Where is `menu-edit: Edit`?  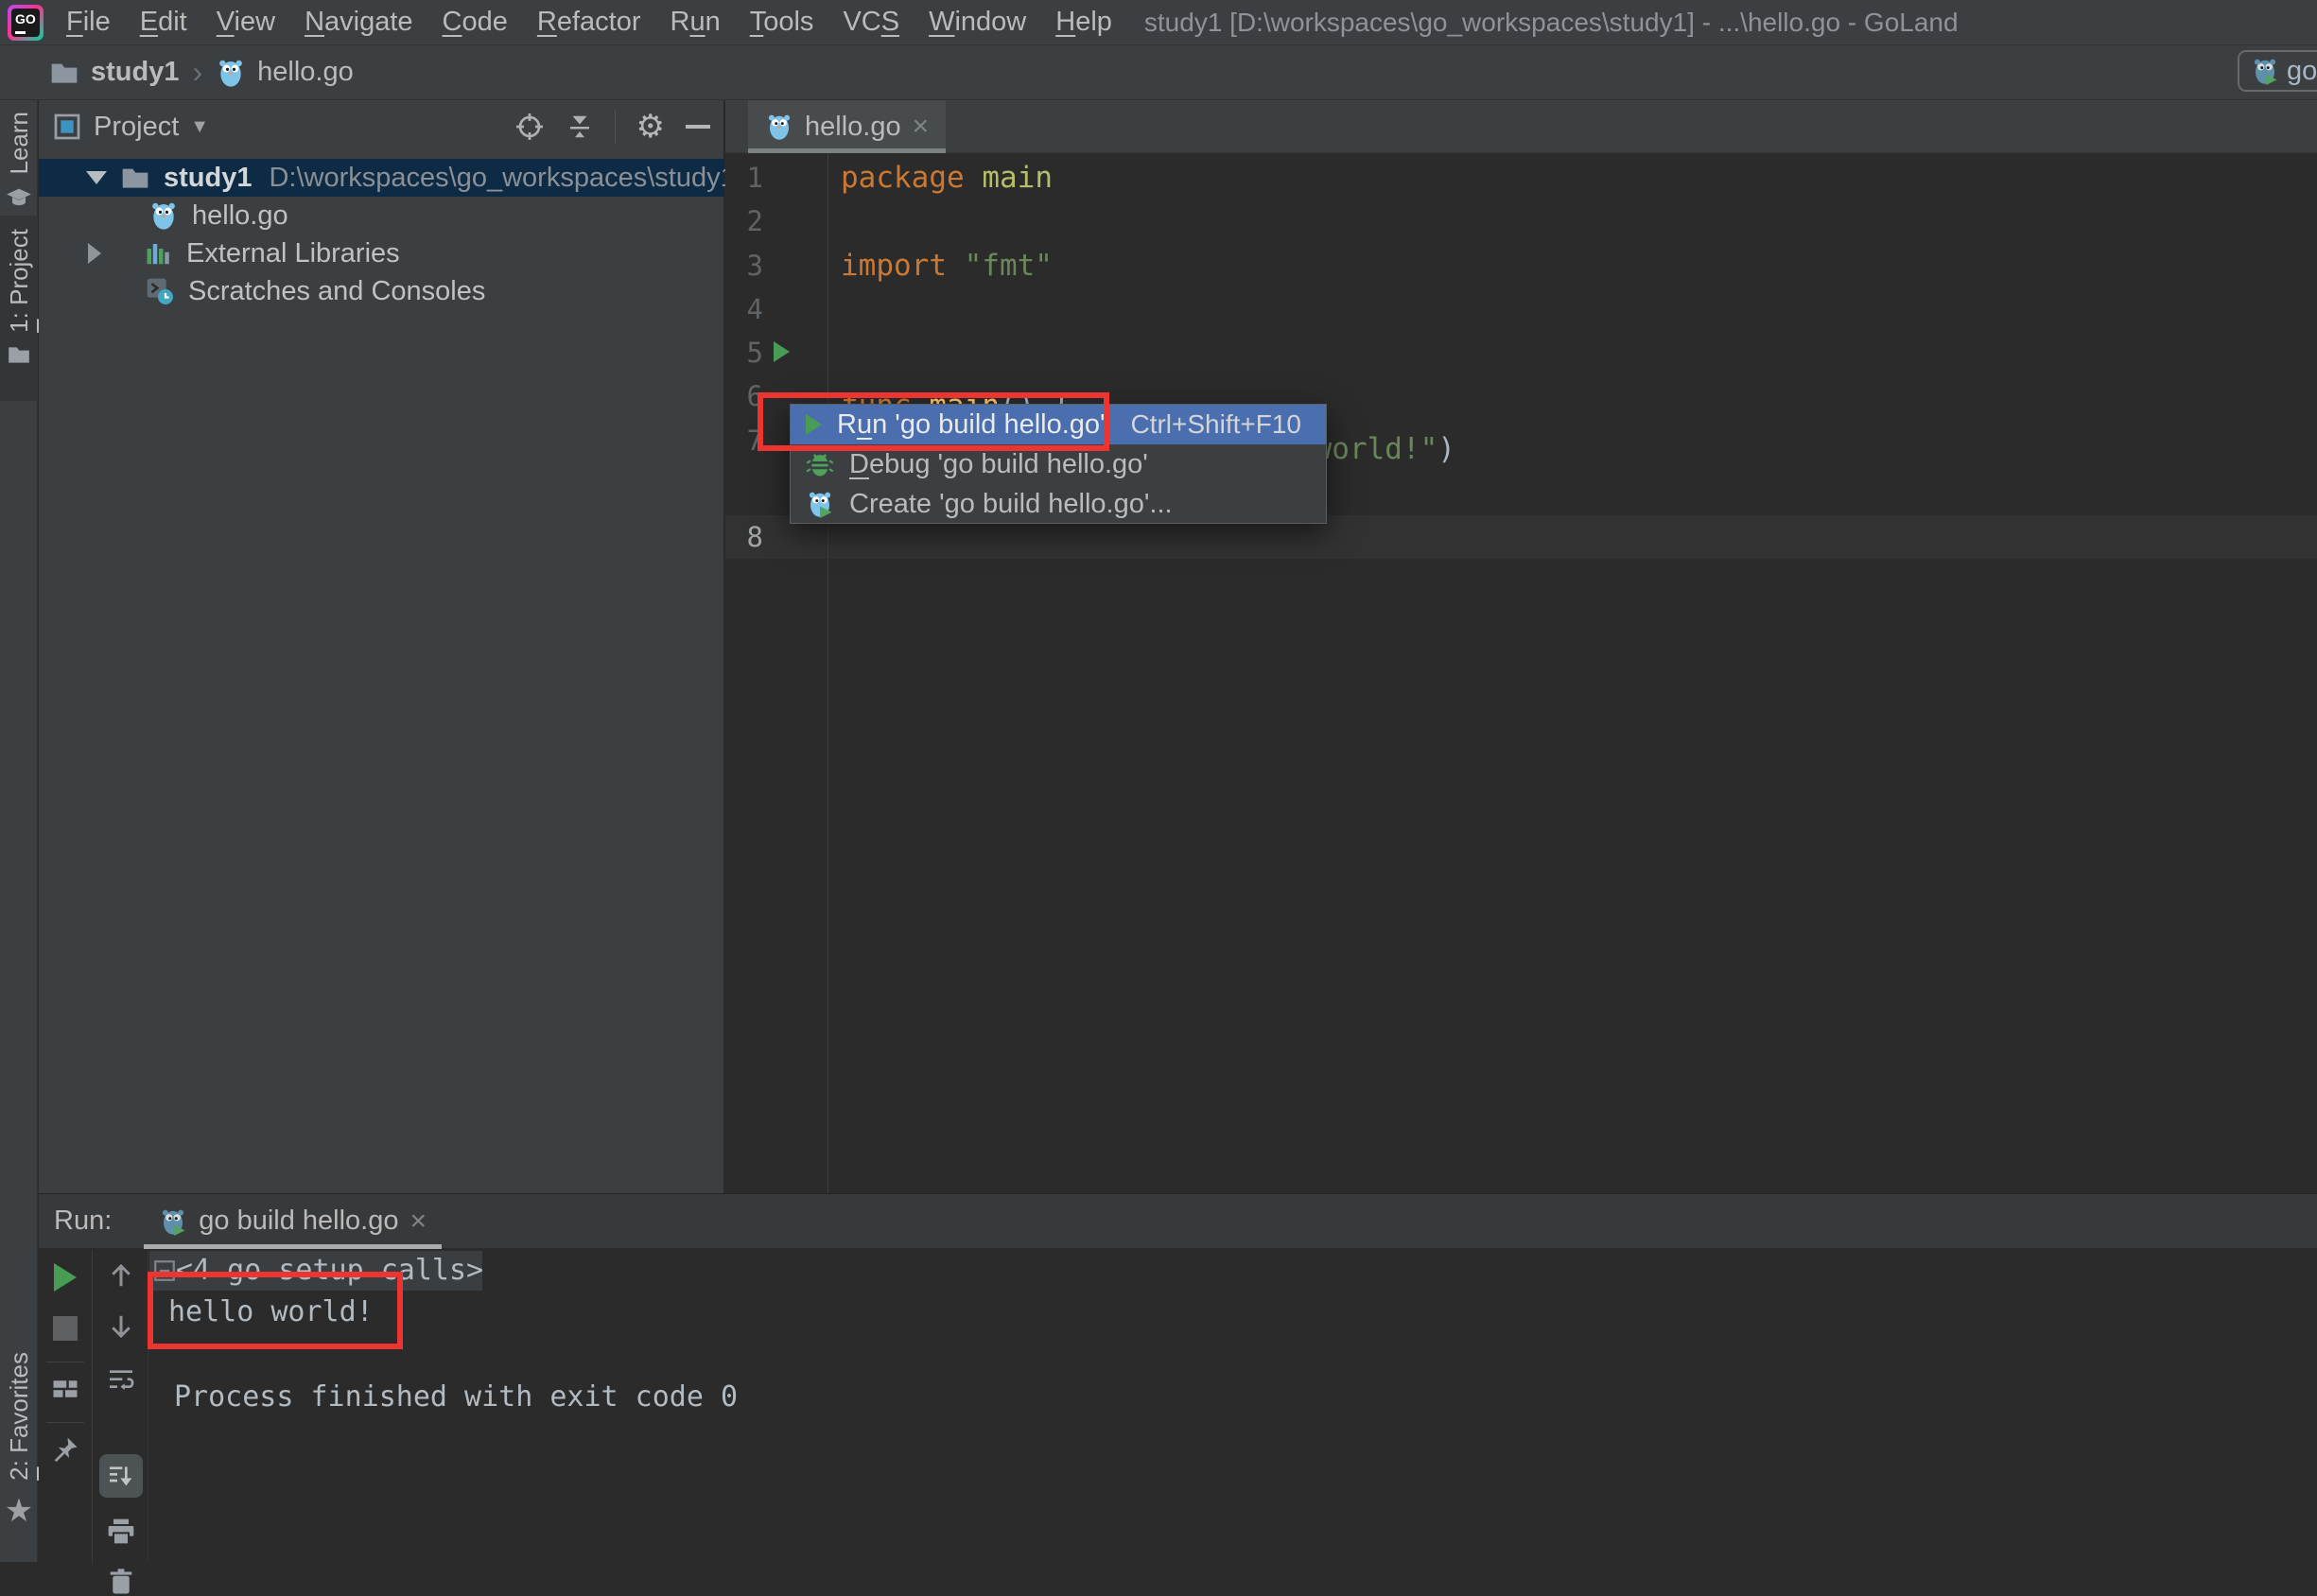
menu-edit: Edit is located at coordinates (164, 23).